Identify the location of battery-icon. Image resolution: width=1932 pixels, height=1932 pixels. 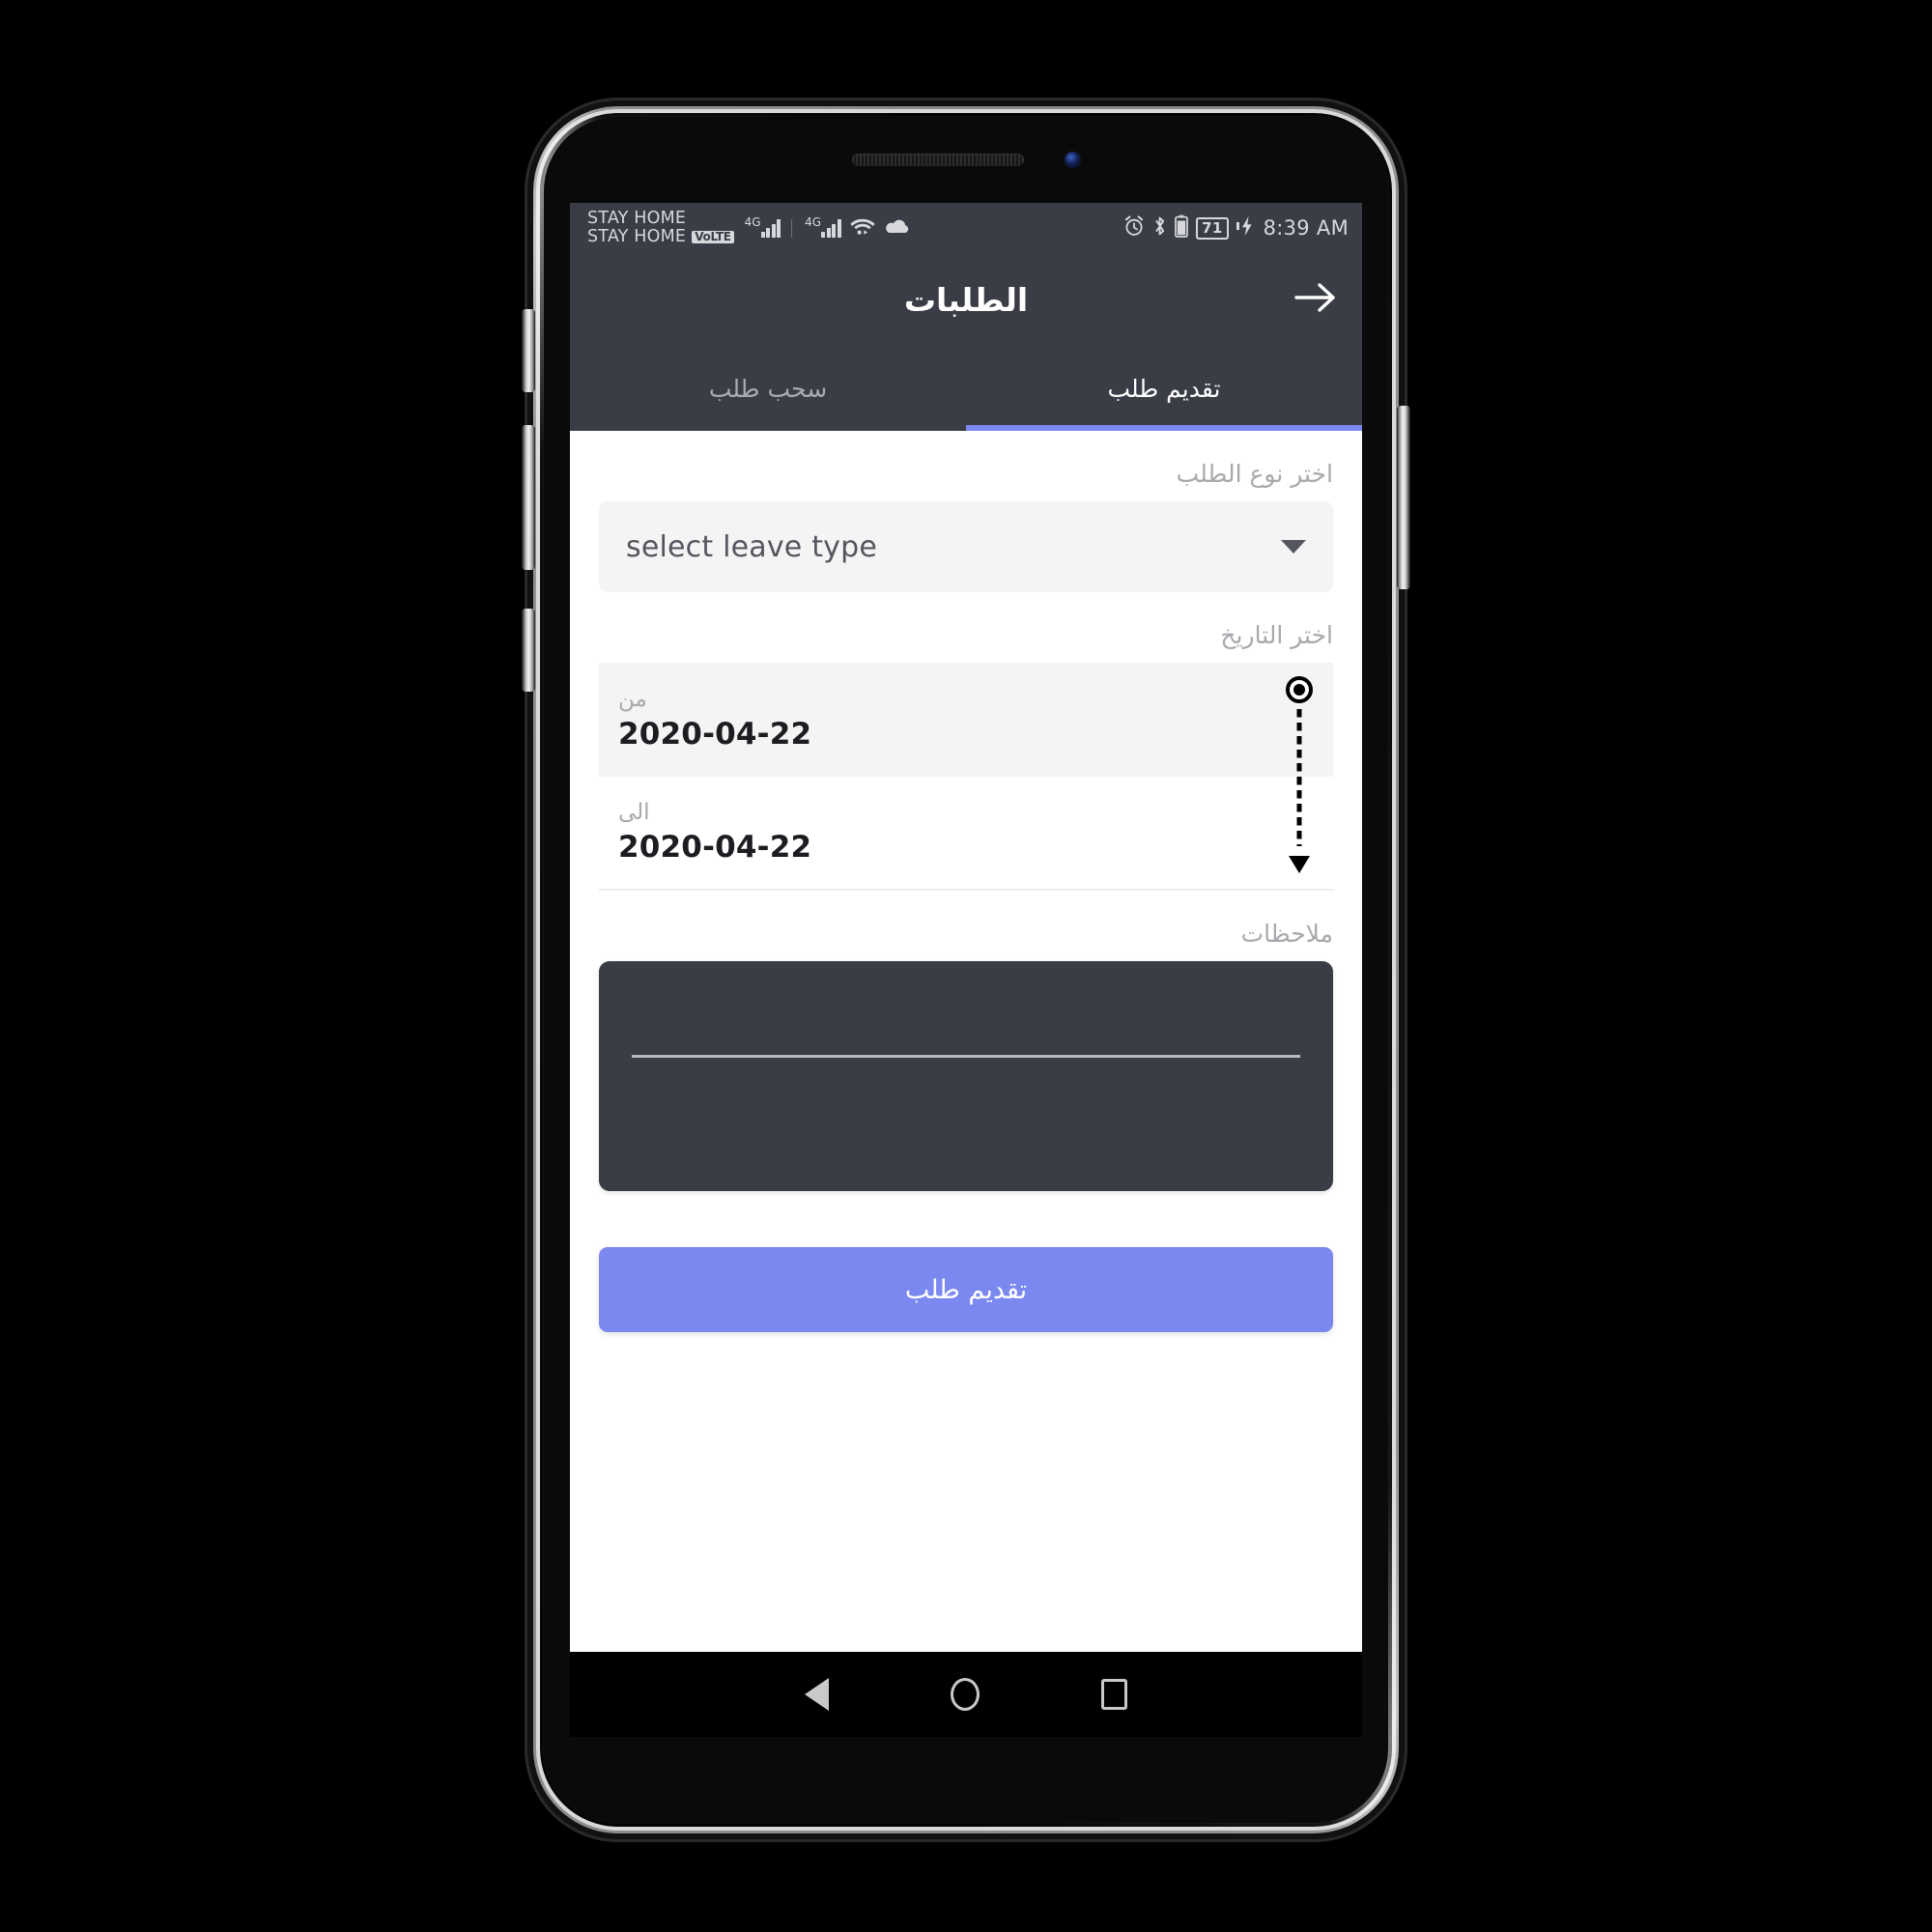
(1181, 228).